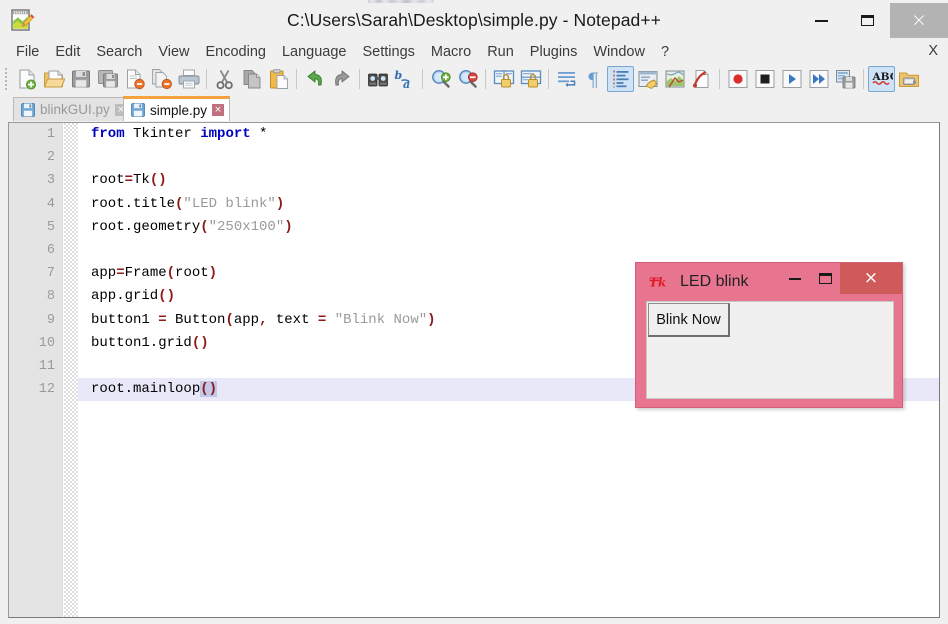 Image resolution: width=948 pixels, height=624 pixels. I want to click on copy-icon, so click(251, 79).